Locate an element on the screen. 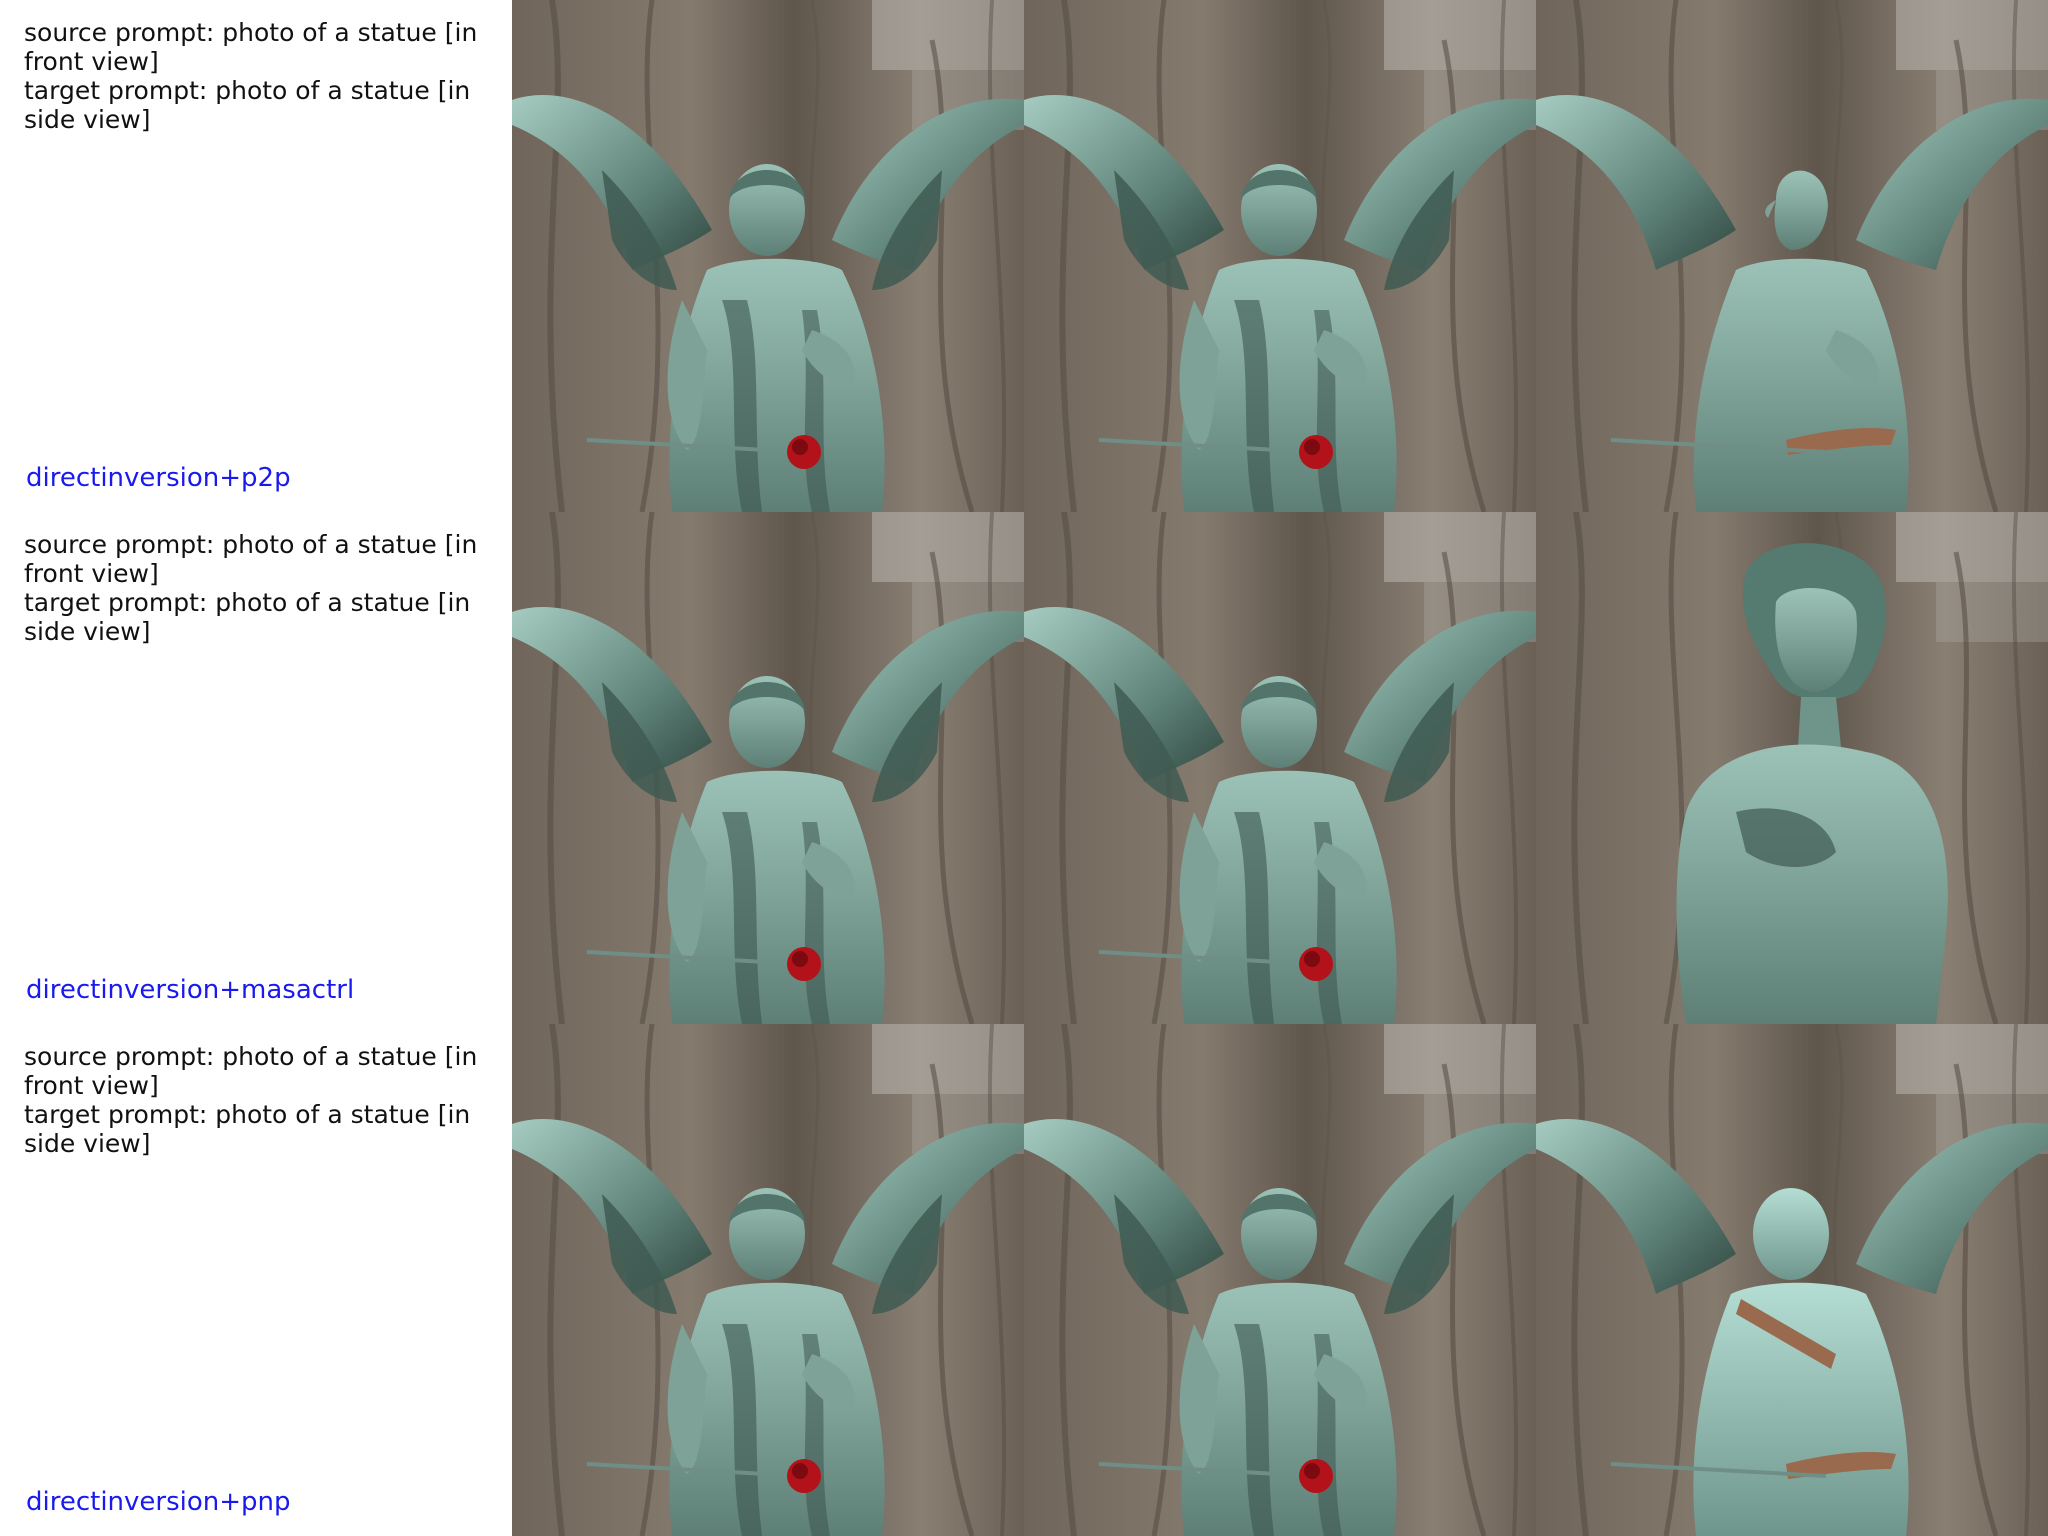 This screenshot has height=1536, width=2048. method-label: directinversion+masactrl is located at coordinates (190, 990).